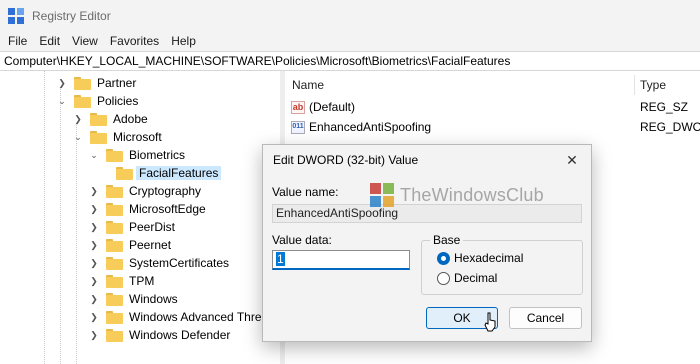 The image size is (700, 364). I want to click on radio-unselected-icon, so click(443, 278).